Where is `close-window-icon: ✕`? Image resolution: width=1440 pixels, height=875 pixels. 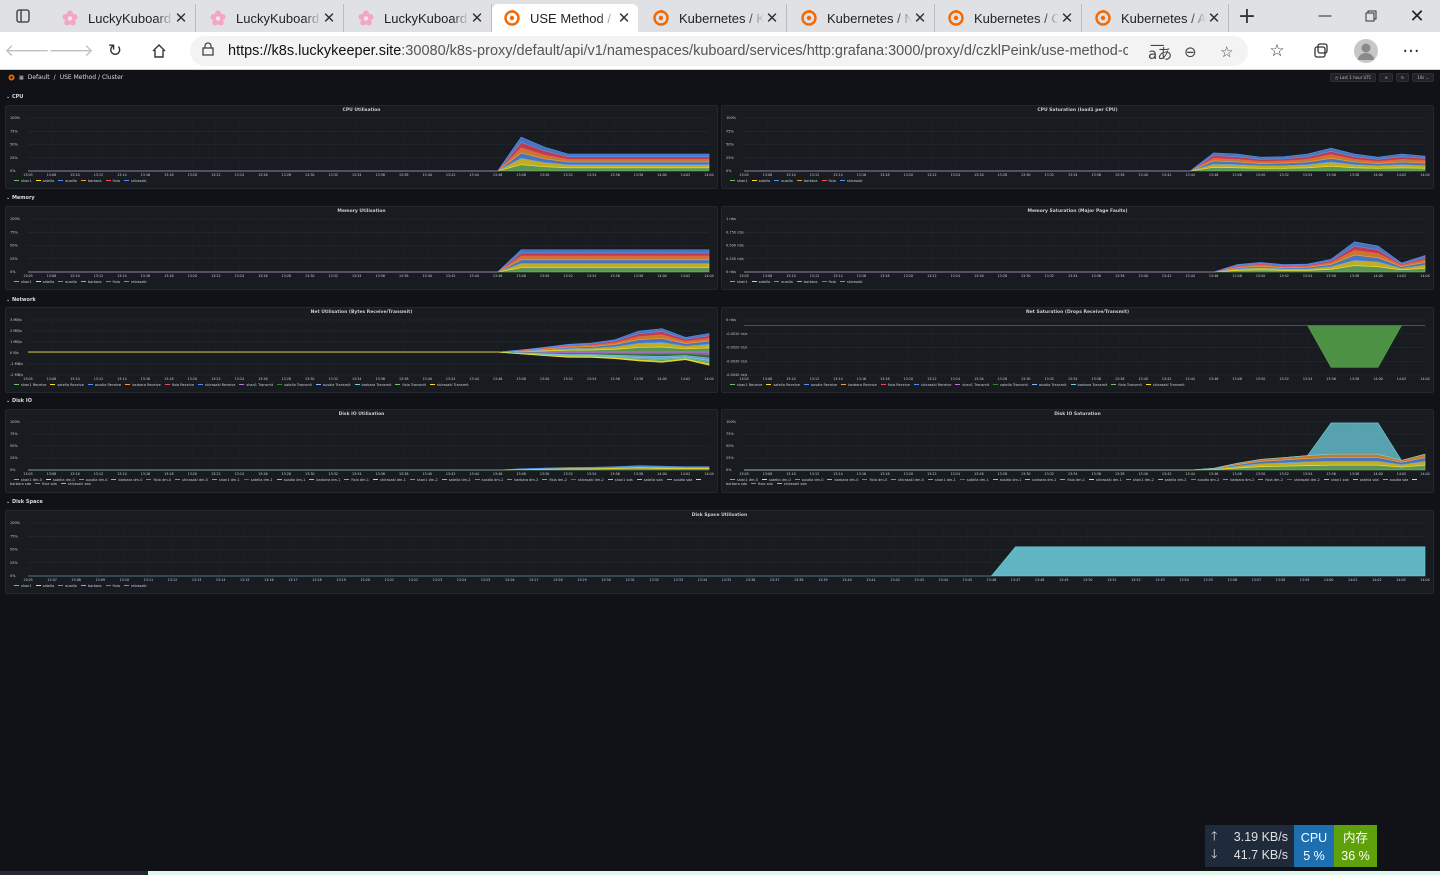
close-window-icon: ✕ is located at coordinates (1417, 16).